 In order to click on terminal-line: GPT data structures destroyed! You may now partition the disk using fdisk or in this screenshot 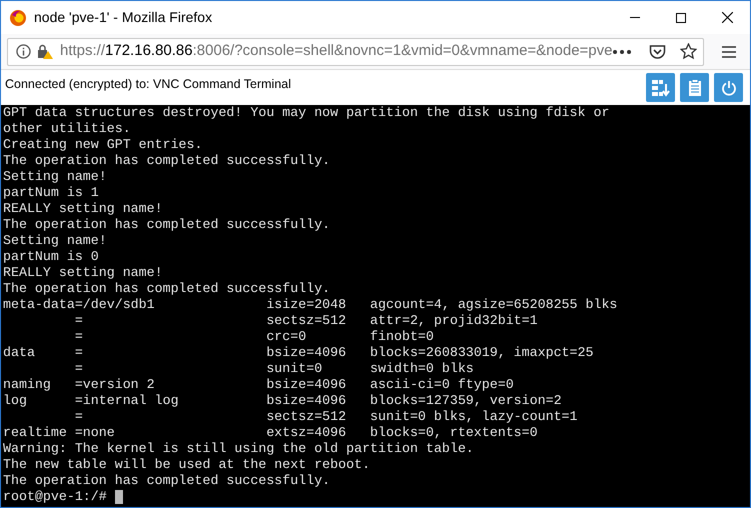, I will do `click(306, 113)`.